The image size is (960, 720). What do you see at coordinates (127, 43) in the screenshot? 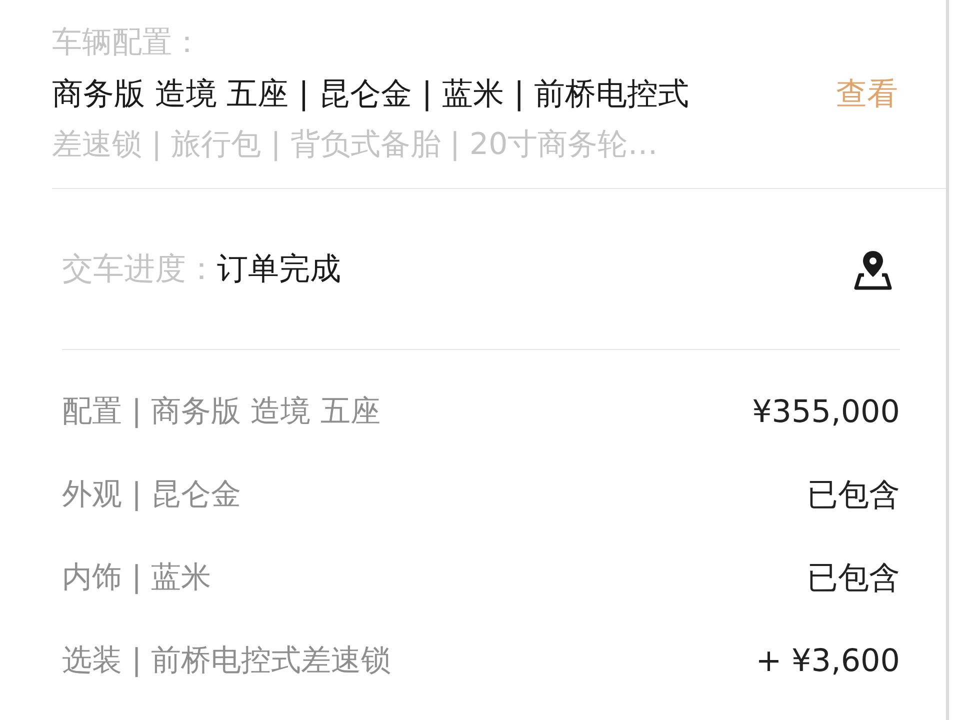
I see `config-label: 车辆配置：` at bounding box center [127, 43].